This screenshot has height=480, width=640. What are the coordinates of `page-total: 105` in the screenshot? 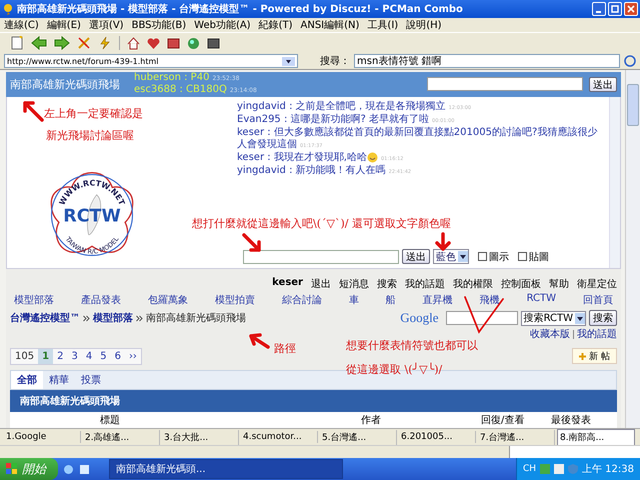 It's located at (25, 357).